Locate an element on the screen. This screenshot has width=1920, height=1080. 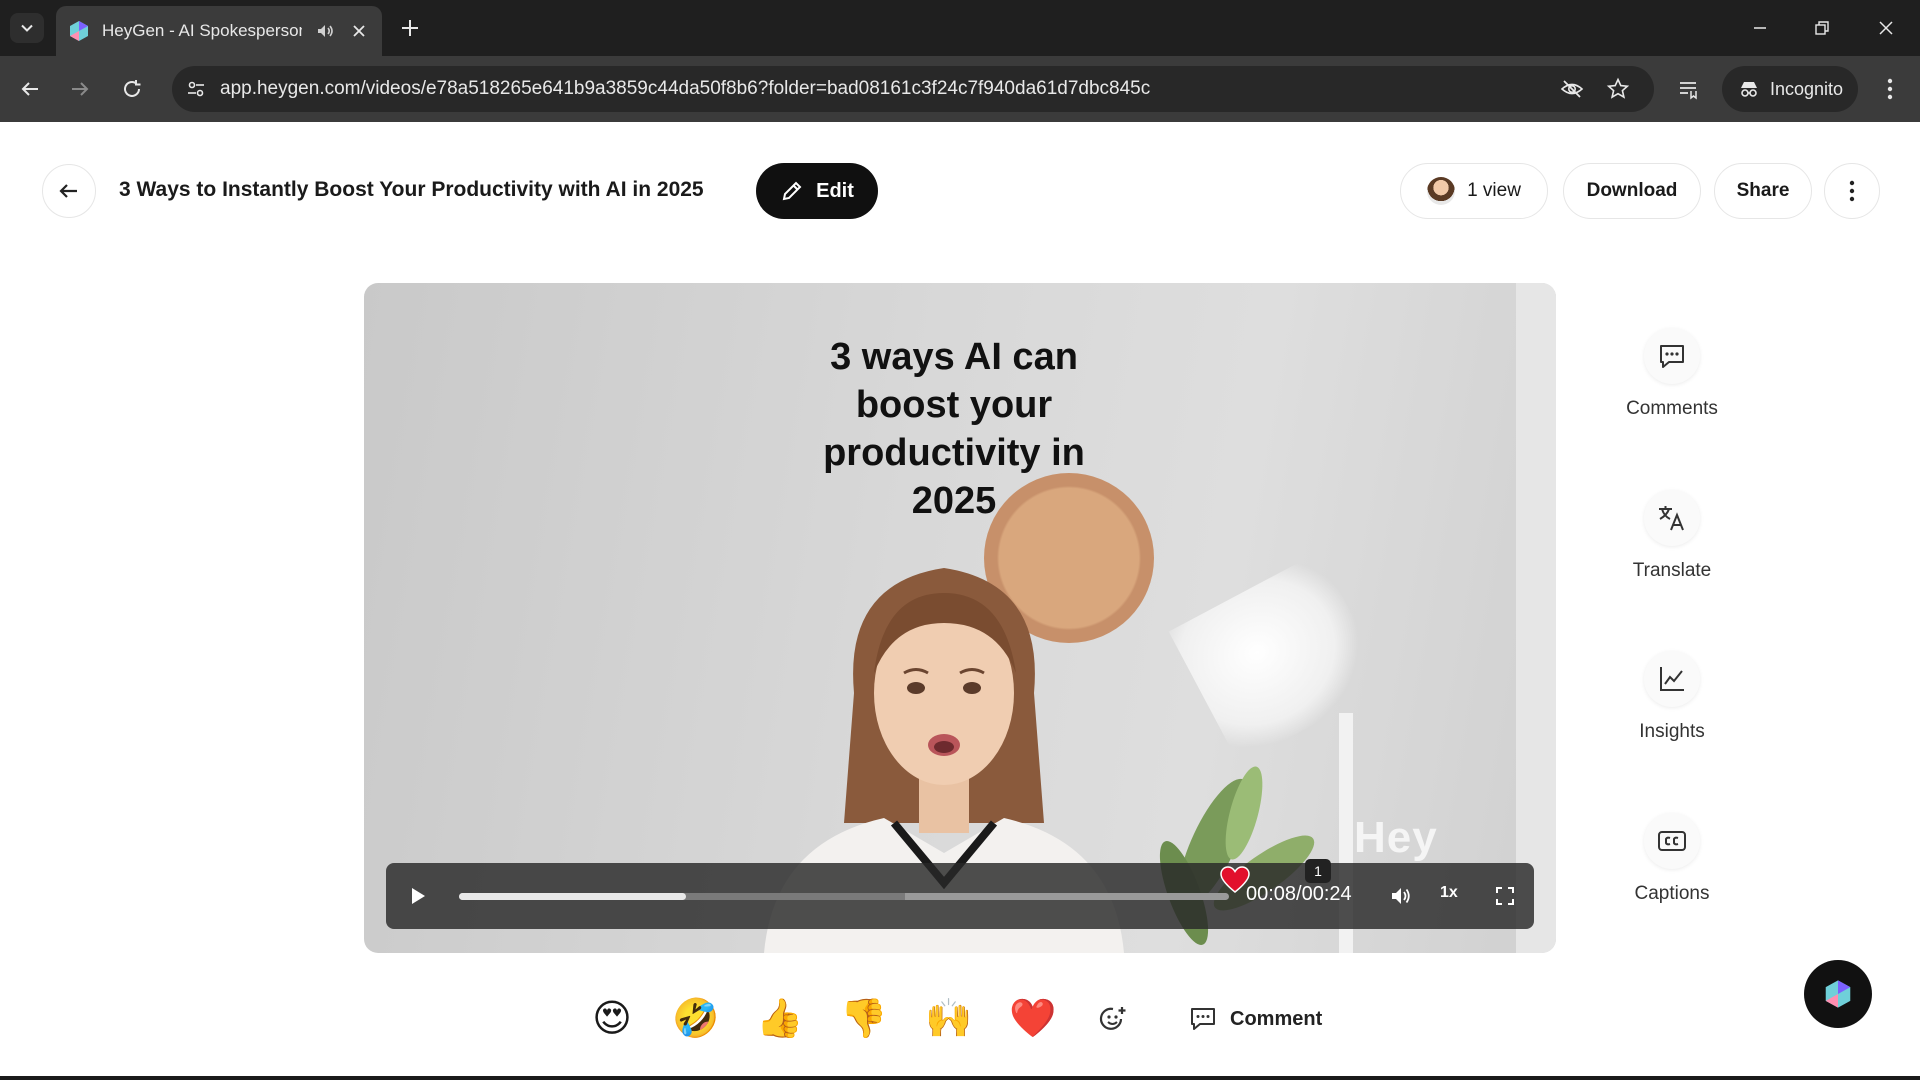
browser-reload-button is located at coordinates (132, 89).